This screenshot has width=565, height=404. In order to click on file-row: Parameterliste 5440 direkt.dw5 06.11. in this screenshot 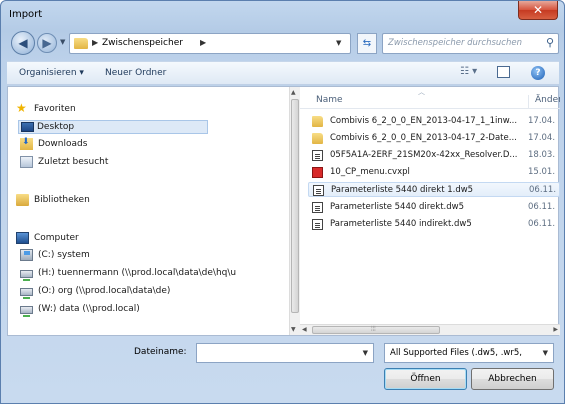, I will do `click(434, 207)`.